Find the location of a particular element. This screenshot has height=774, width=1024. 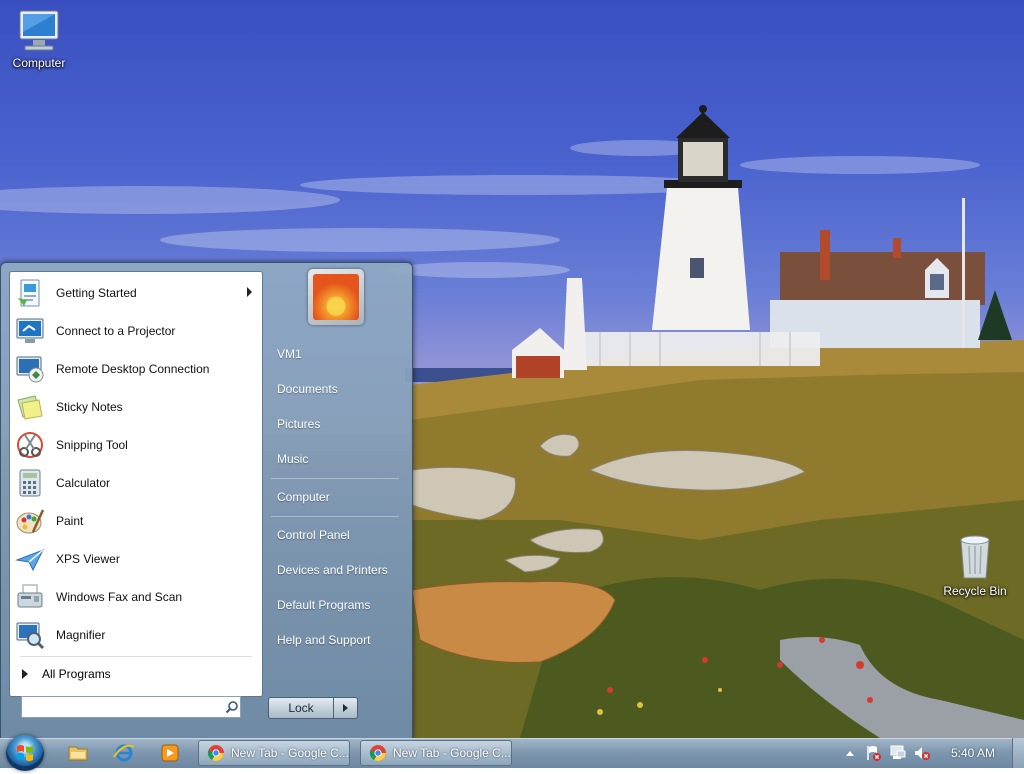

snipping-tool-icon is located at coordinates (30, 445).